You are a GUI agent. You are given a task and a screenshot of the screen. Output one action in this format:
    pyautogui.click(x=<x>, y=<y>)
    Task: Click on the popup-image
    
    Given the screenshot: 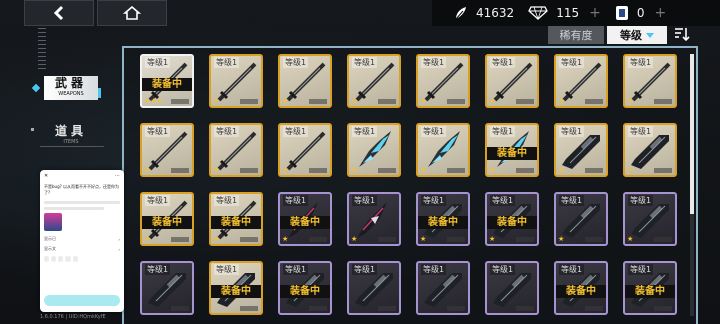 What is the action you would take?
    pyautogui.click(x=53, y=222)
    